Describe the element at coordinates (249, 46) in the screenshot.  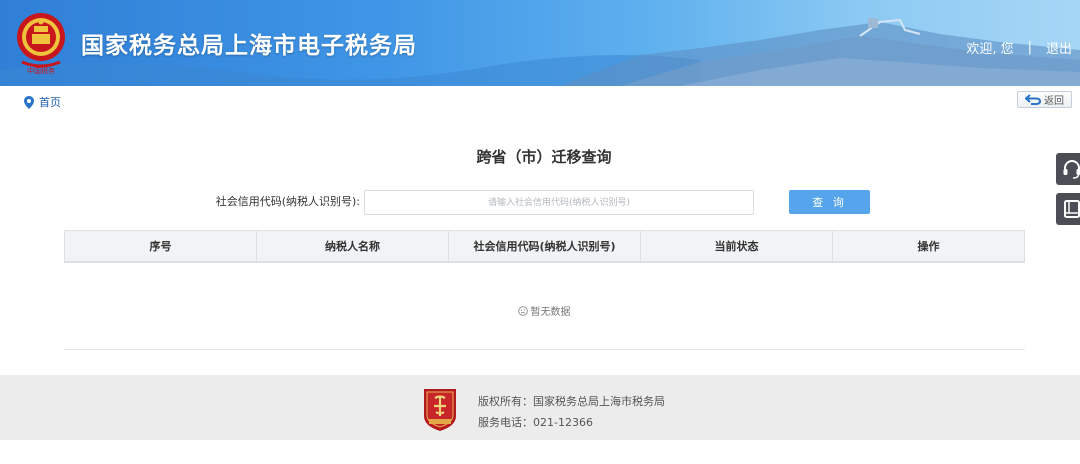
I see `site-title: 国家税务总局上海市电子税务局` at that location.